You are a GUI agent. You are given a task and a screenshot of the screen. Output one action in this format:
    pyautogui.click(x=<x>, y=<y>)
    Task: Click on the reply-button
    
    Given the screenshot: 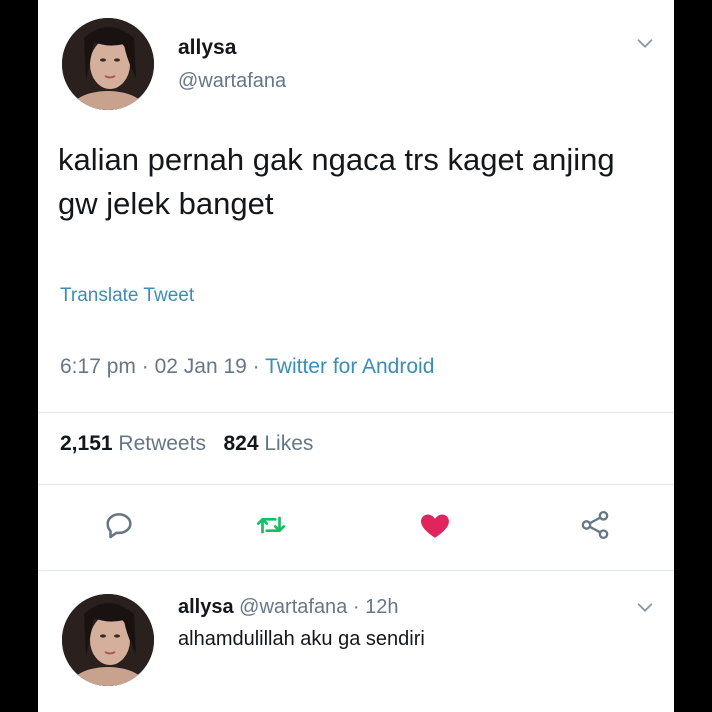 What is the action you would take?
    pyautogui.click(x=119, y=525)
    